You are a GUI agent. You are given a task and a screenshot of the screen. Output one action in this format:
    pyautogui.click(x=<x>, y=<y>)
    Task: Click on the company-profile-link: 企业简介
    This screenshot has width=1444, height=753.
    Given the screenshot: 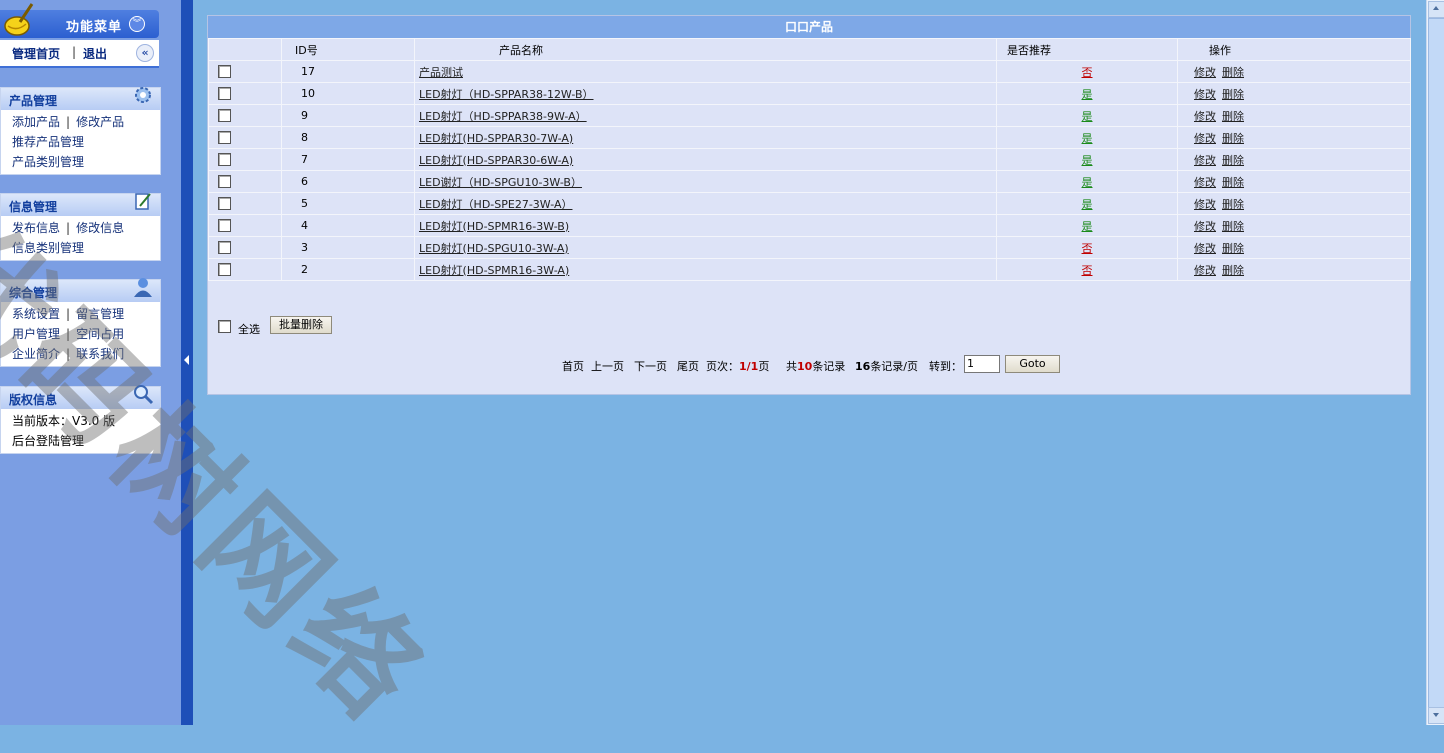 What is the action you would take?
    pyautogui.click(x=36, y=354)
    